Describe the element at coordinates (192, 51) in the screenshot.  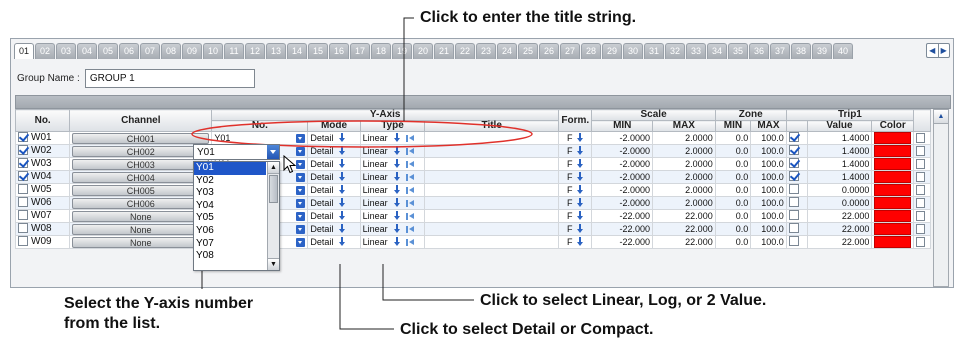
I see `tab-09: 09` at that location.